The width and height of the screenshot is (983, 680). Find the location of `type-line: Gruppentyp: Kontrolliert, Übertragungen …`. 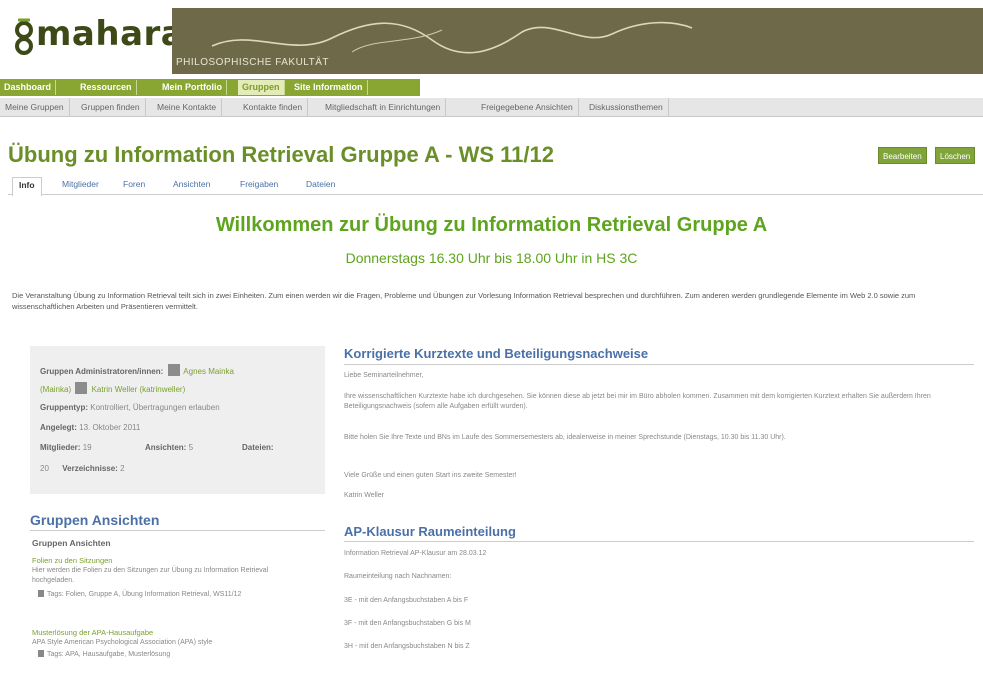

type-line: Gruppentyp: Kontrolliert, Übertragungen … is located at coordinates (130, 407).